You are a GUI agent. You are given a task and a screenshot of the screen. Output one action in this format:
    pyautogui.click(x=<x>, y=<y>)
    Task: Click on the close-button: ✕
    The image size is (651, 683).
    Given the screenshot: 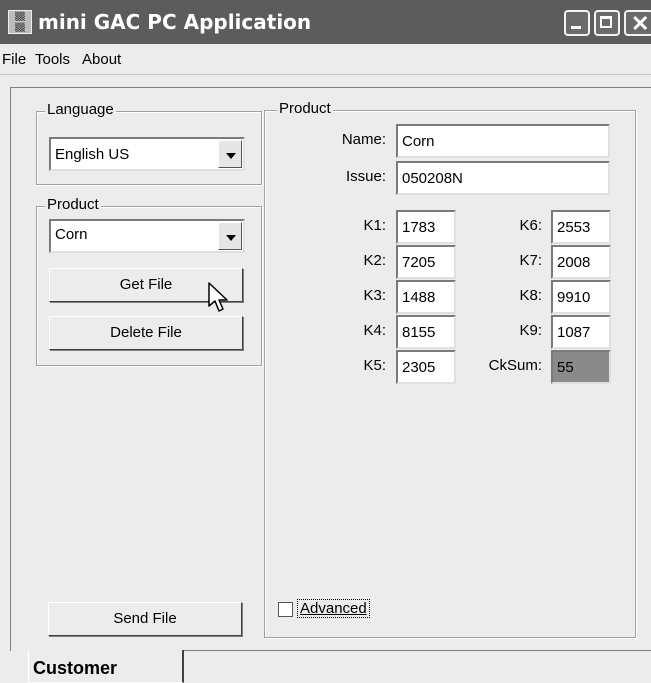 What is the action you would take?
    pyautogui.click(x=637, y=23)
    